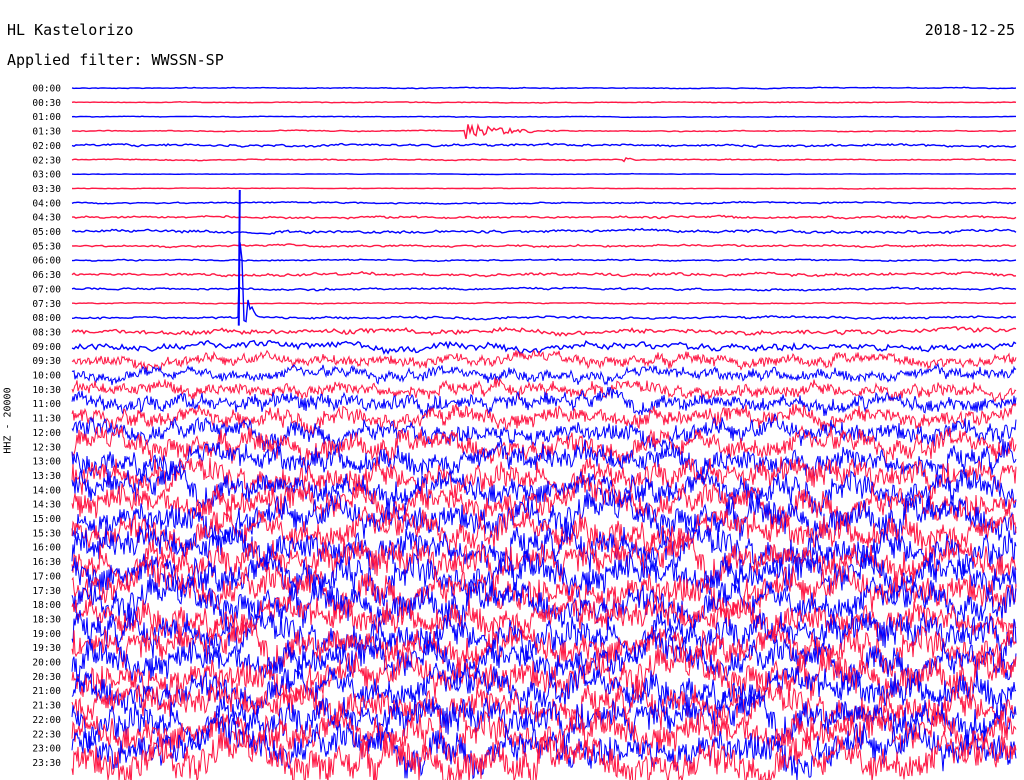 The height and width of the screenshot is (780, 1024). I want to click on time-tick-label: 00:30, so click(46, 103).